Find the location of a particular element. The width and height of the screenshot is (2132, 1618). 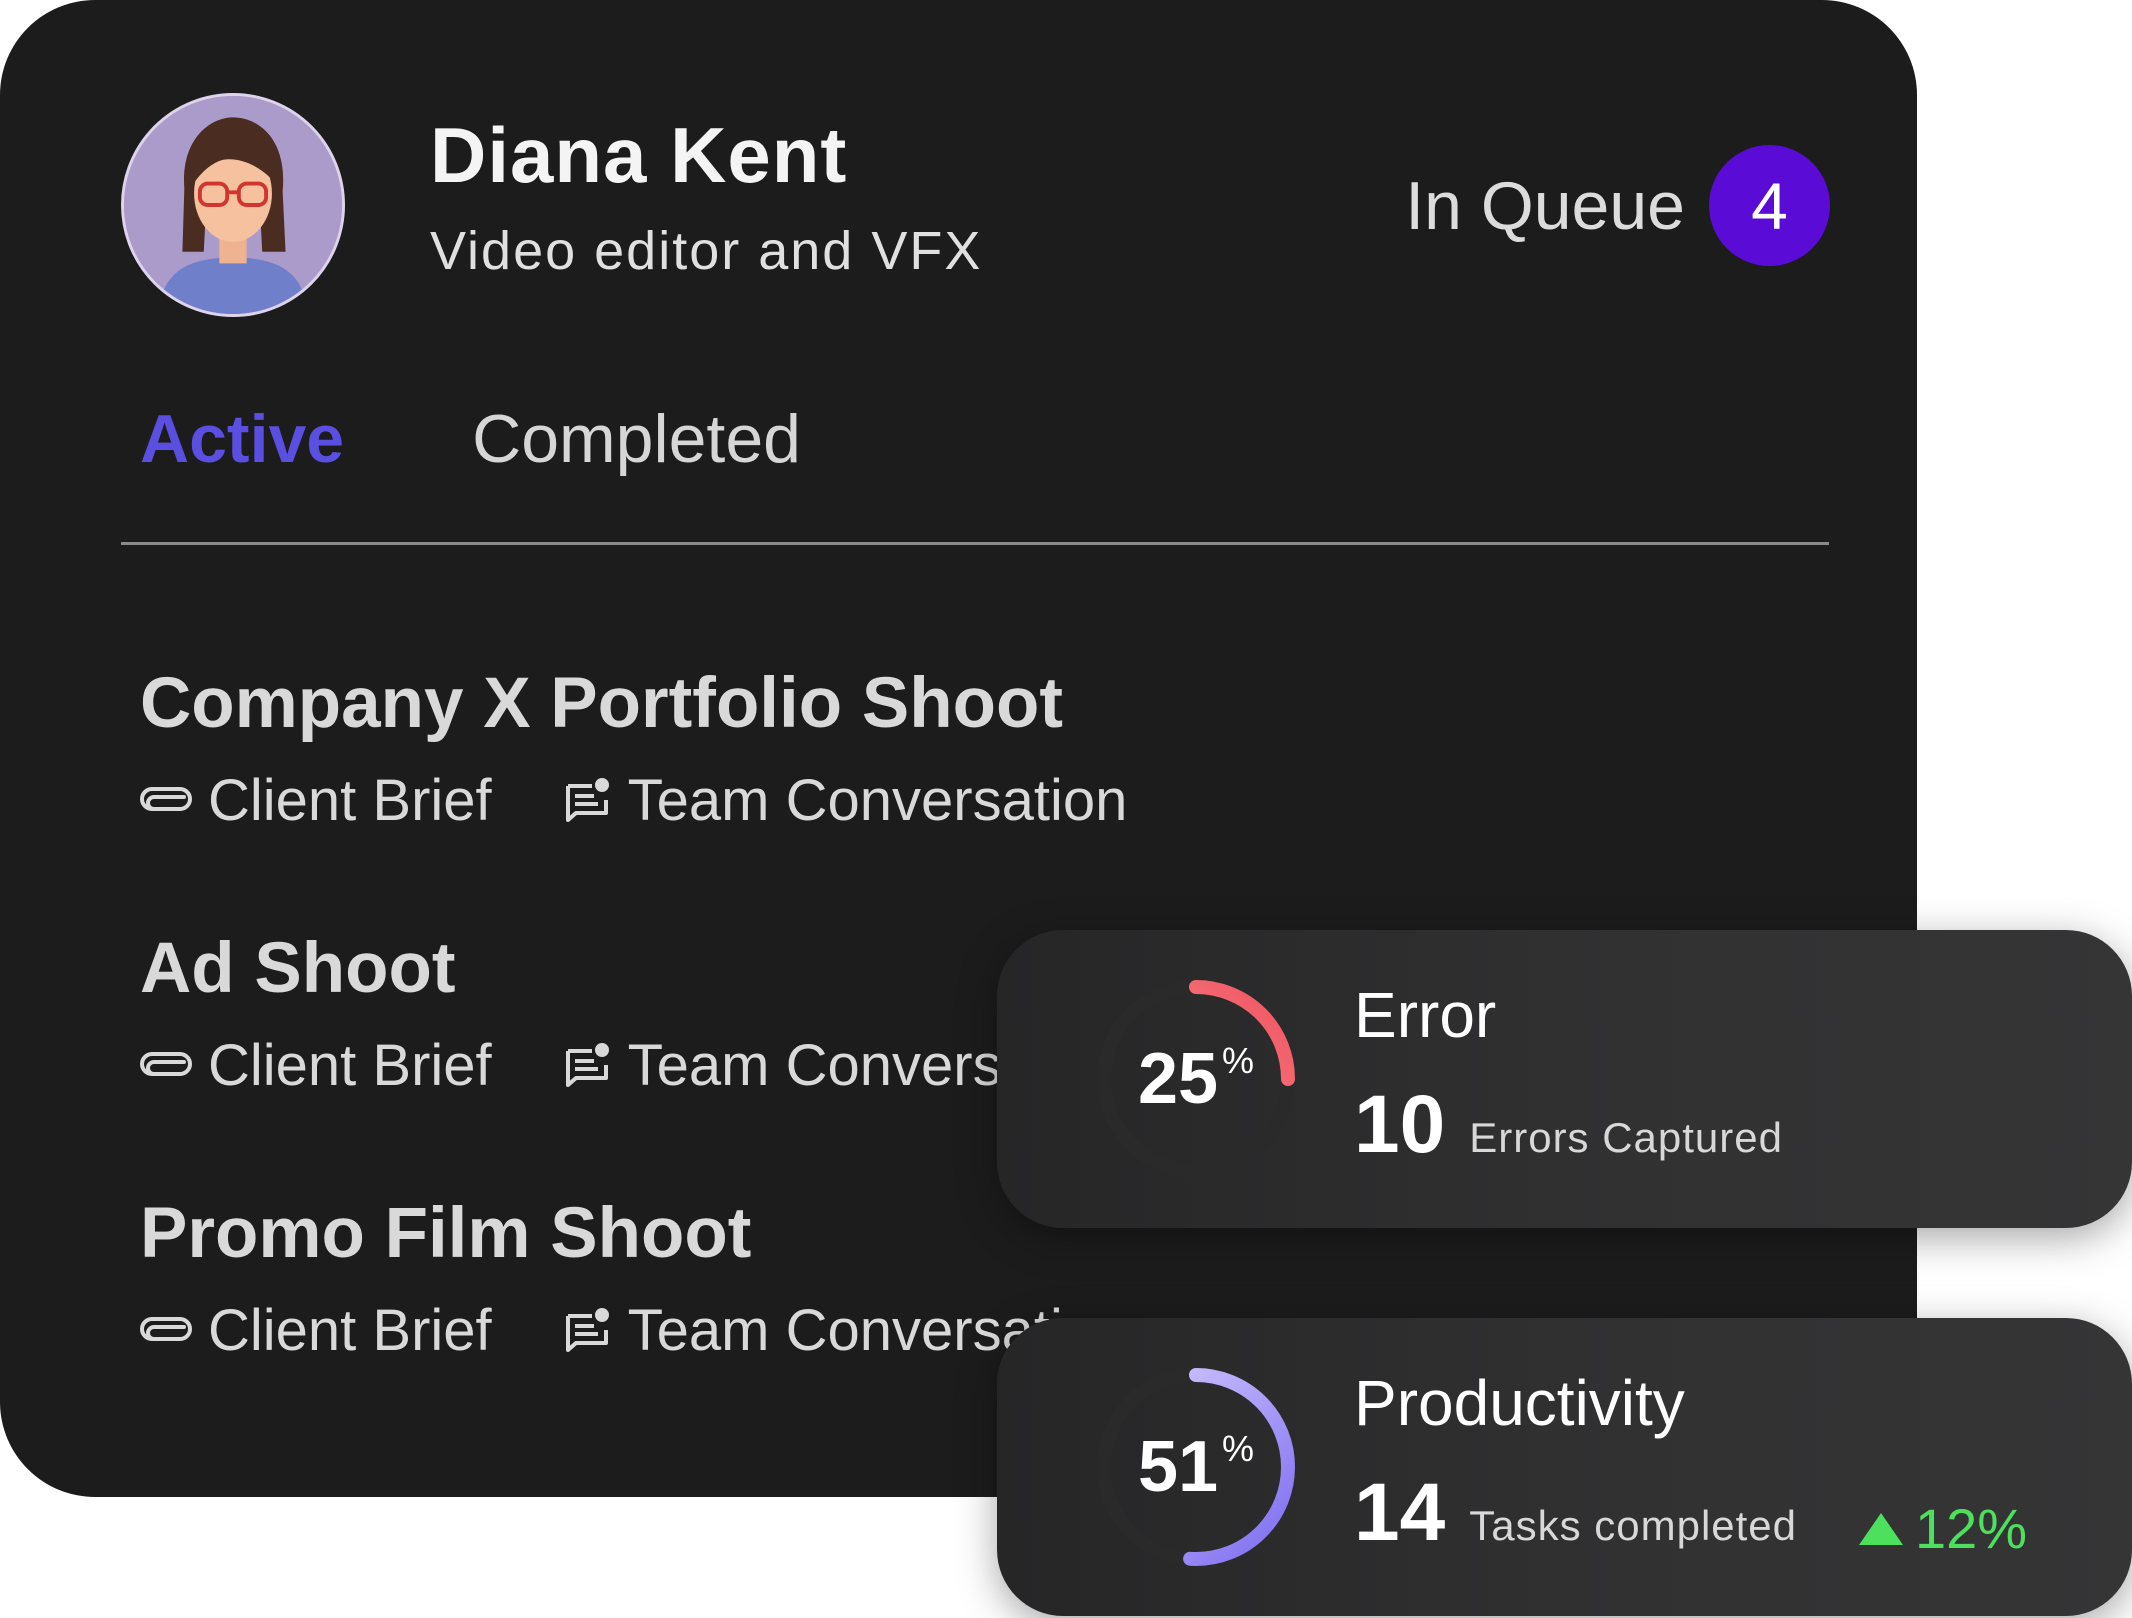

productivity-caption: Tasks completed is located at coordinates (1633, 1525).